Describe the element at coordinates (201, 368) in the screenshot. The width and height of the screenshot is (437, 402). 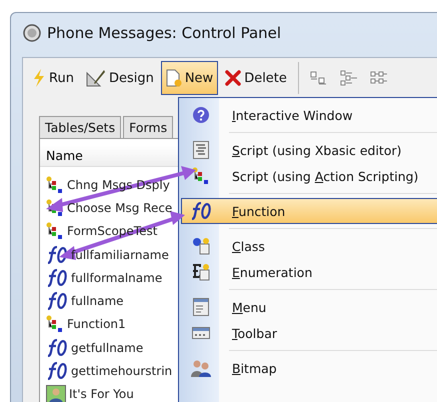
I see `people-icon` at that location.